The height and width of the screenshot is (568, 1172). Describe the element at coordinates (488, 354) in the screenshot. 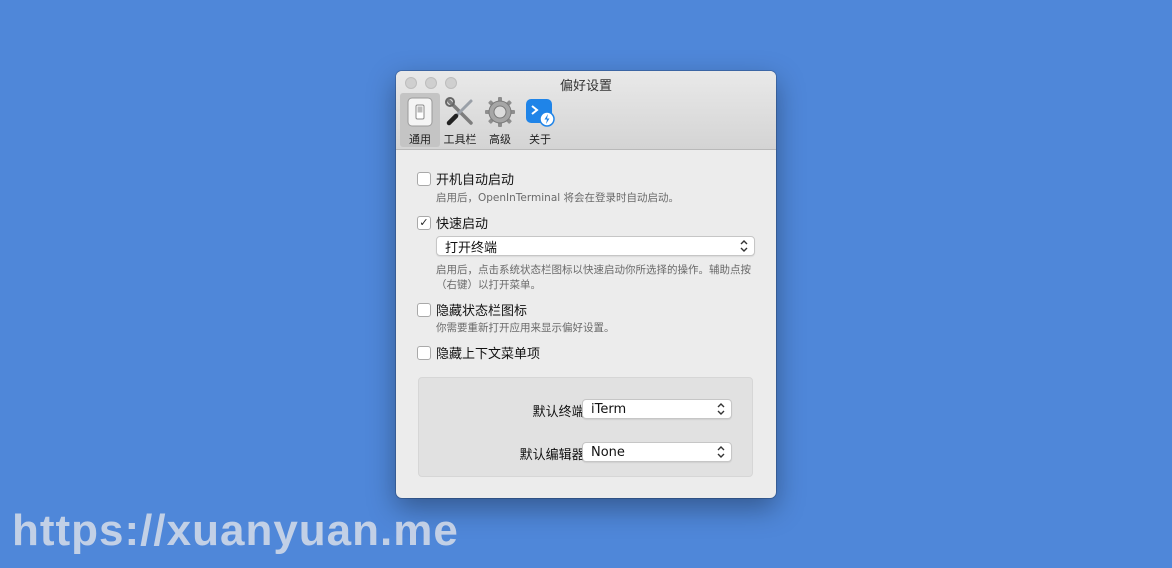

I see `hide-context-menu-label: 隐藏上下文菜单项` at that location.